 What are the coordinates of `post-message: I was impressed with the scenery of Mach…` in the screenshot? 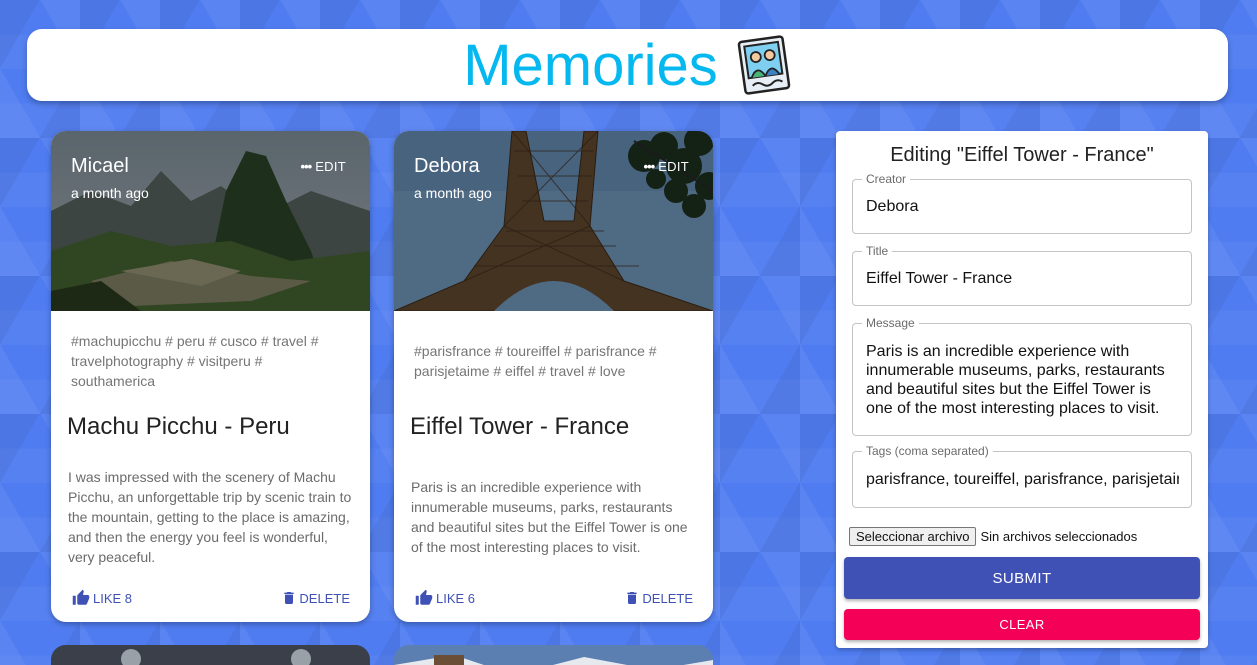 It's located at (210, 517).